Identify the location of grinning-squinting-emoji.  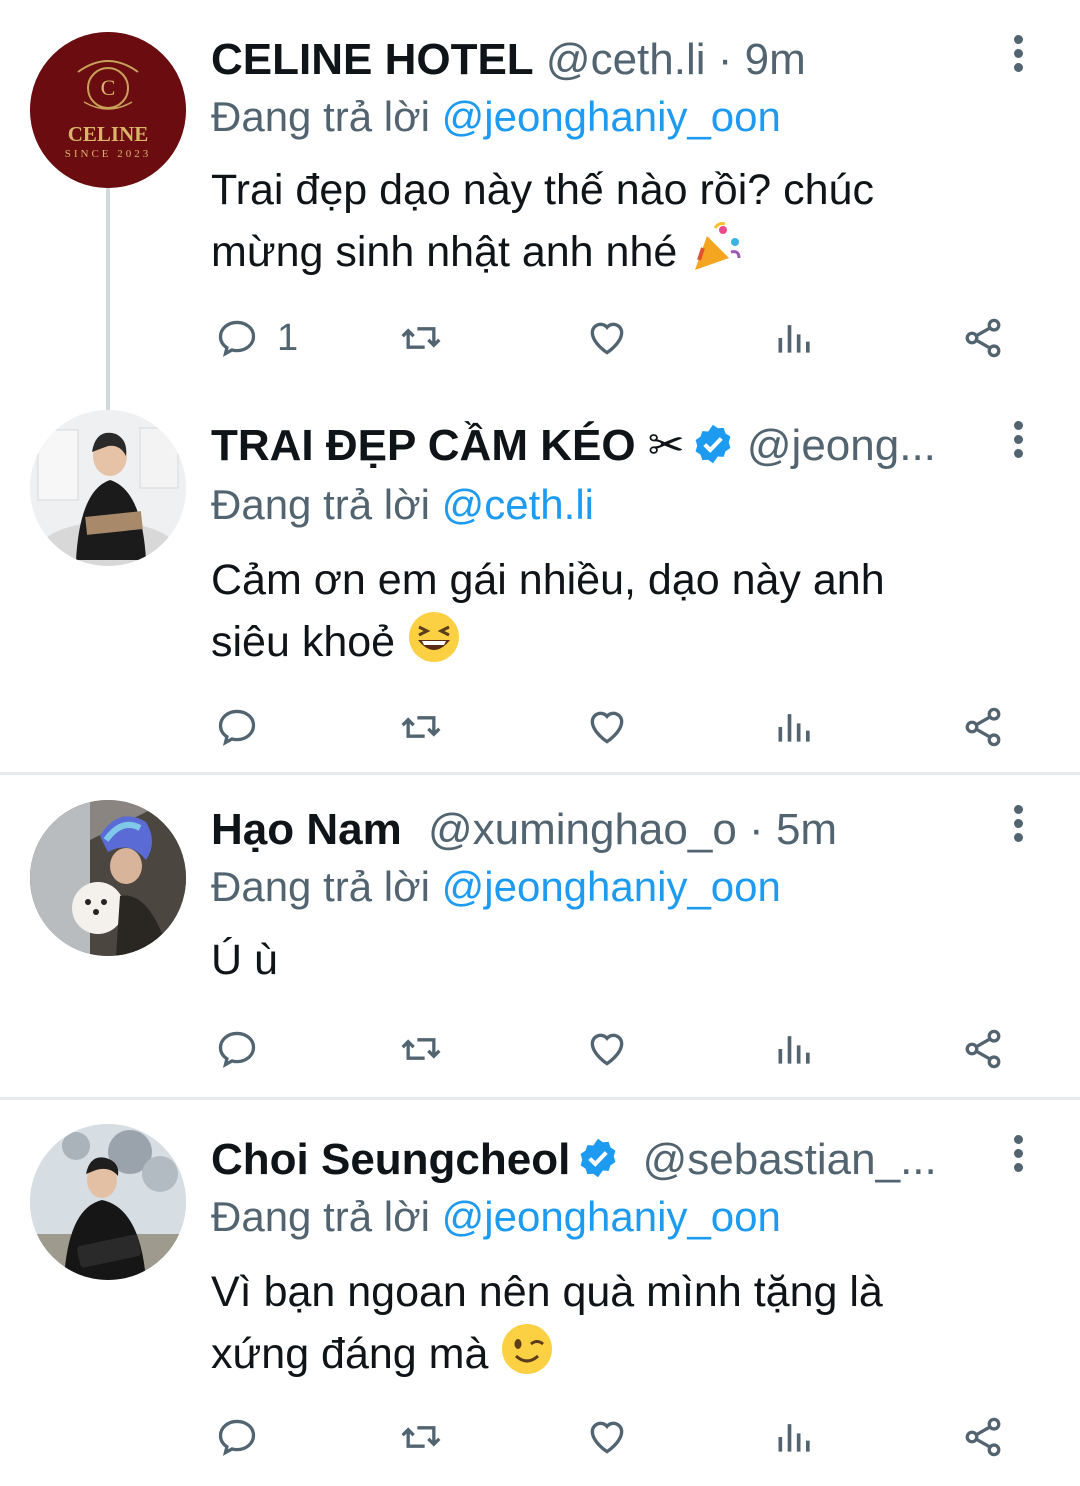
(434, 644).